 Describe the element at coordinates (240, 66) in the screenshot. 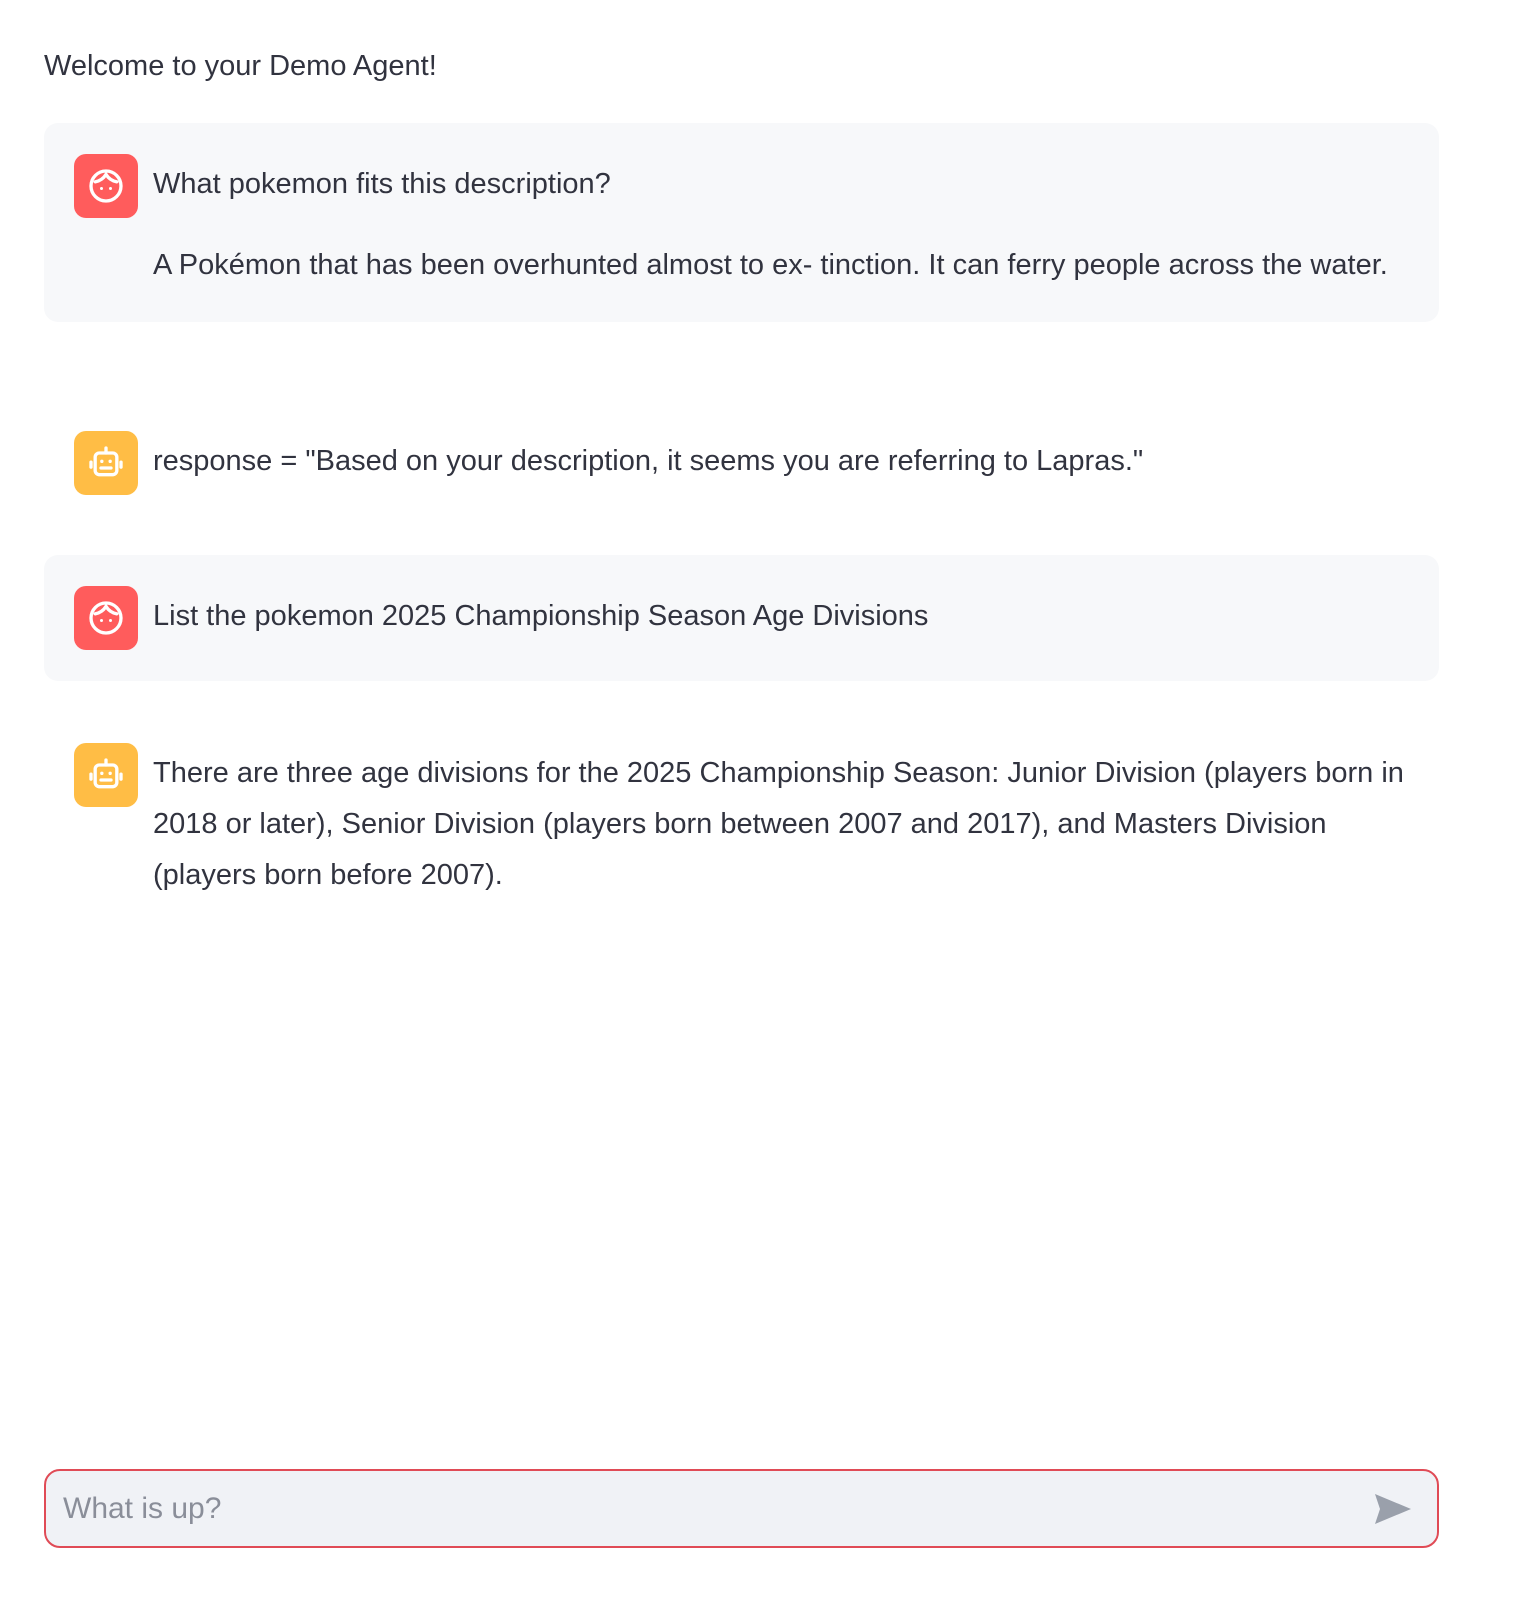

I see `welcome-text: Welcome to your Demo Agent!` at that location.